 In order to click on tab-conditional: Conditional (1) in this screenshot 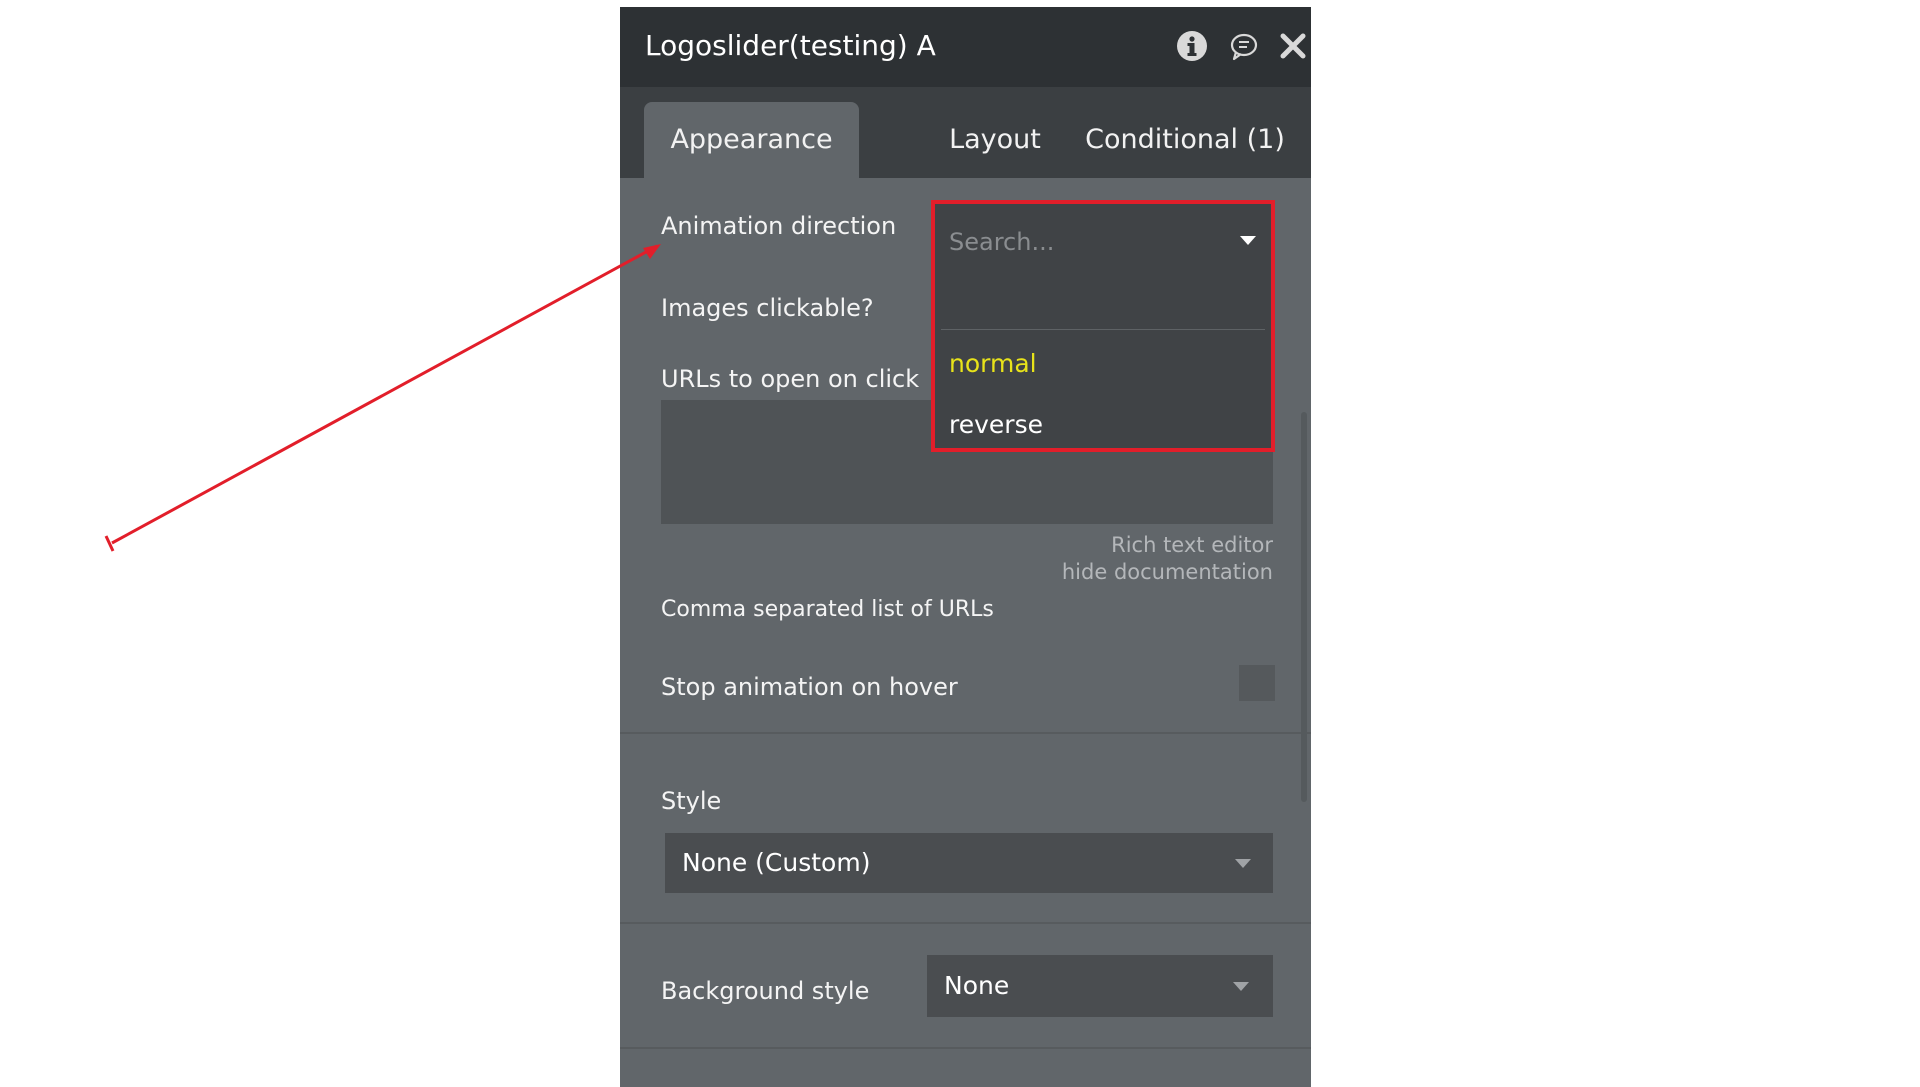, I will do `click(1185, 140)`.